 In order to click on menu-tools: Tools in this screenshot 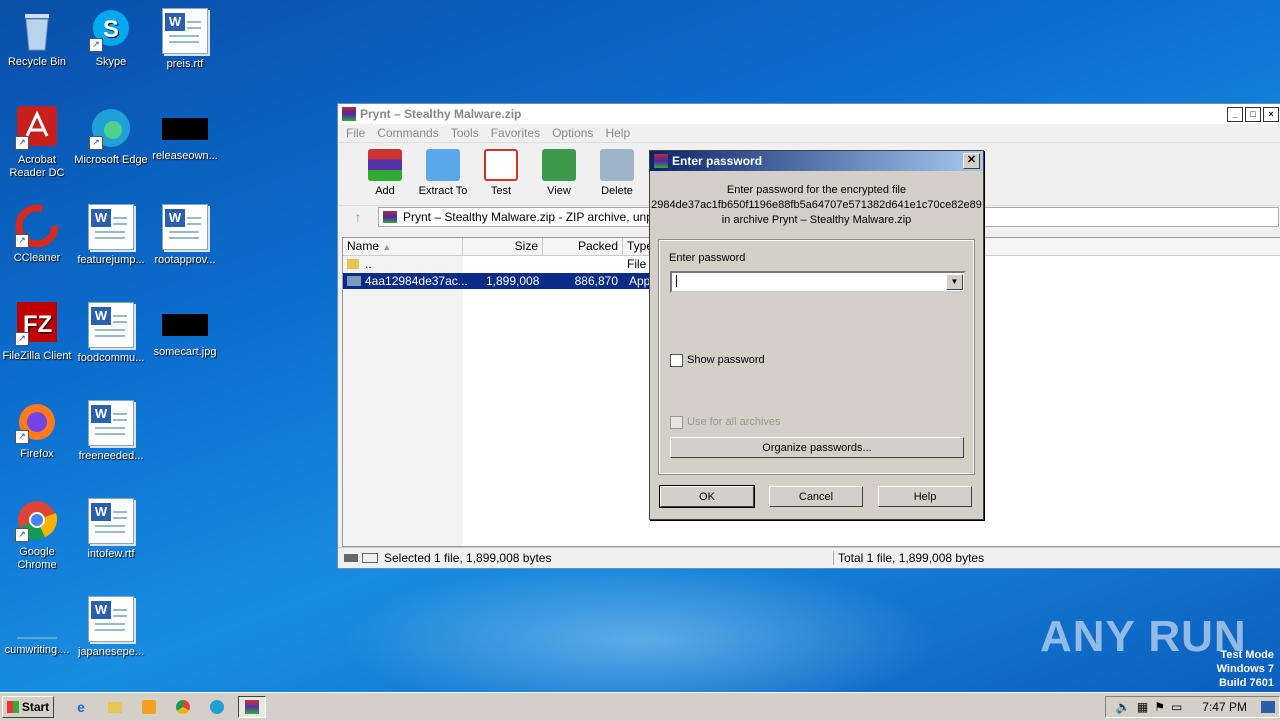, I will do `click(465, 133)`.